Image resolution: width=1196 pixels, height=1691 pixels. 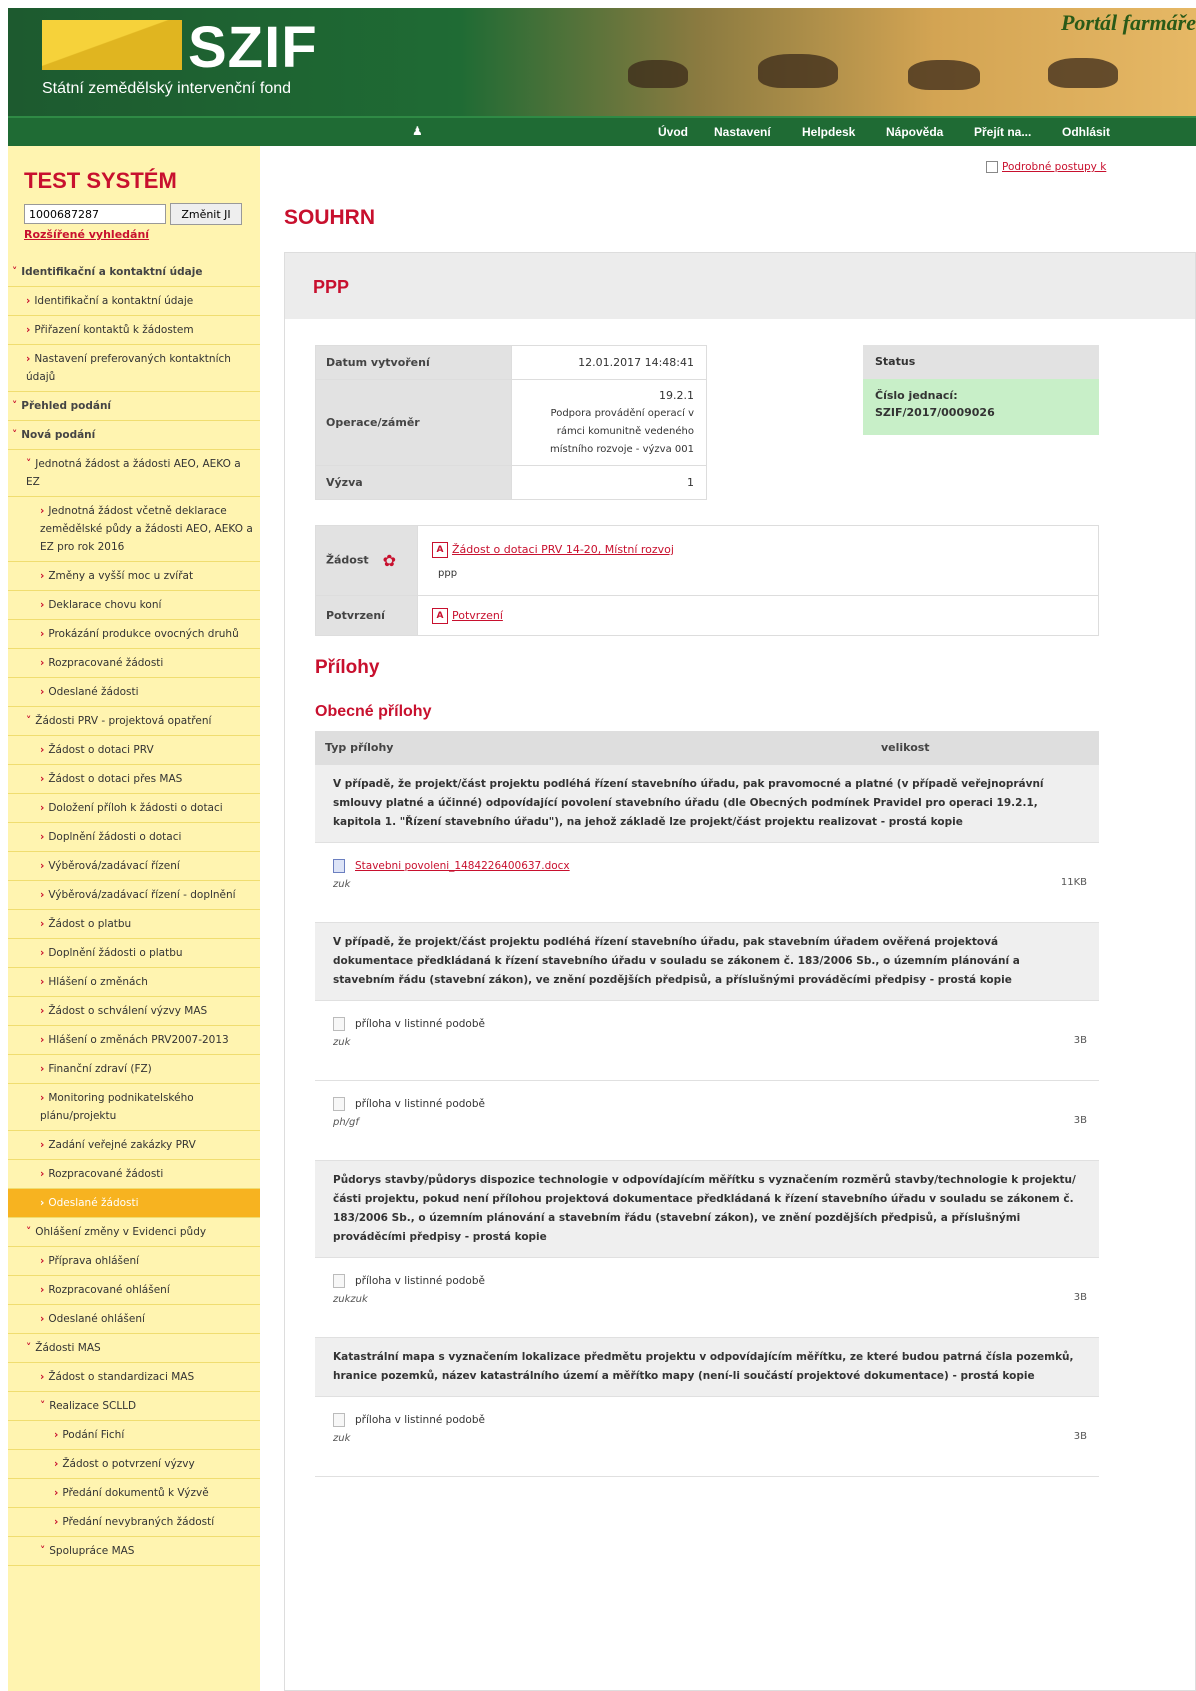 I want to click on attachment-file-link: Stavebni povoleni_1484226400637.docx, so click(x=462, y=866).